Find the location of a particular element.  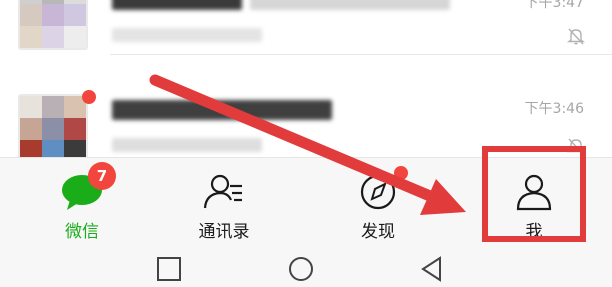

mute-bell-icon is located at coordinates (576, 36).